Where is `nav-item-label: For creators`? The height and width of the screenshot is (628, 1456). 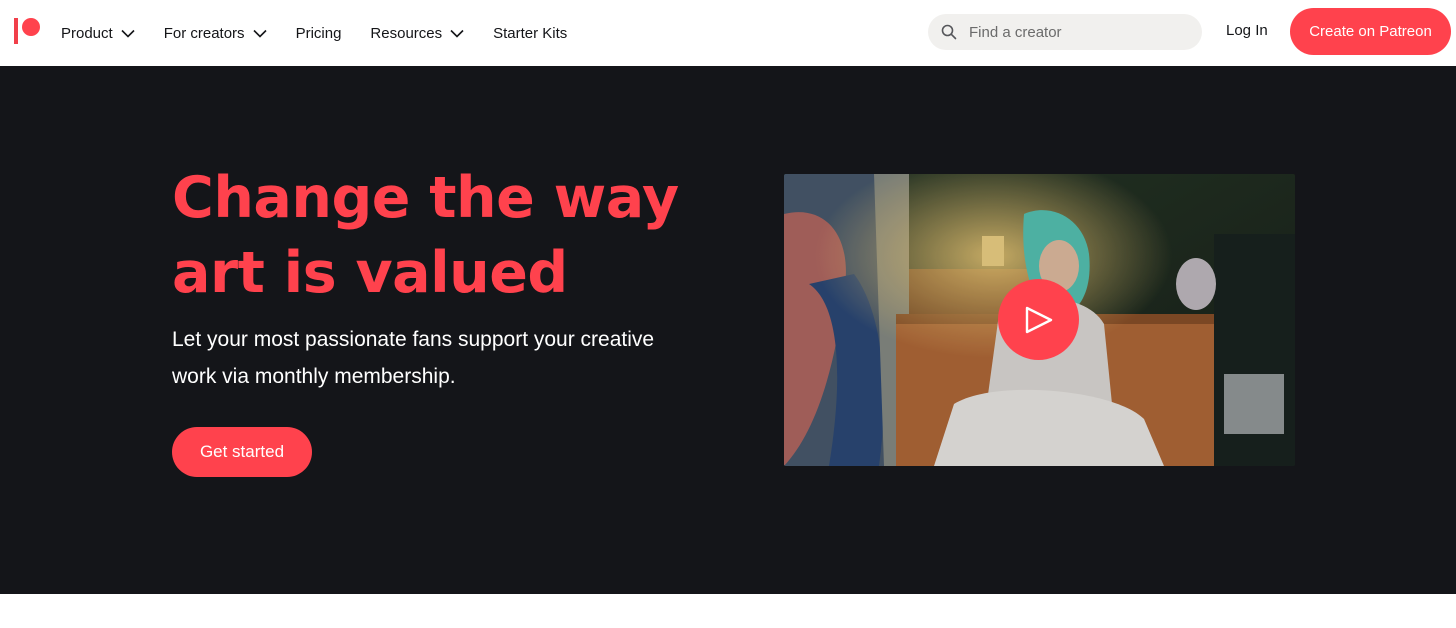
nav-item-label: For creators is located at coordinates (204, 33).